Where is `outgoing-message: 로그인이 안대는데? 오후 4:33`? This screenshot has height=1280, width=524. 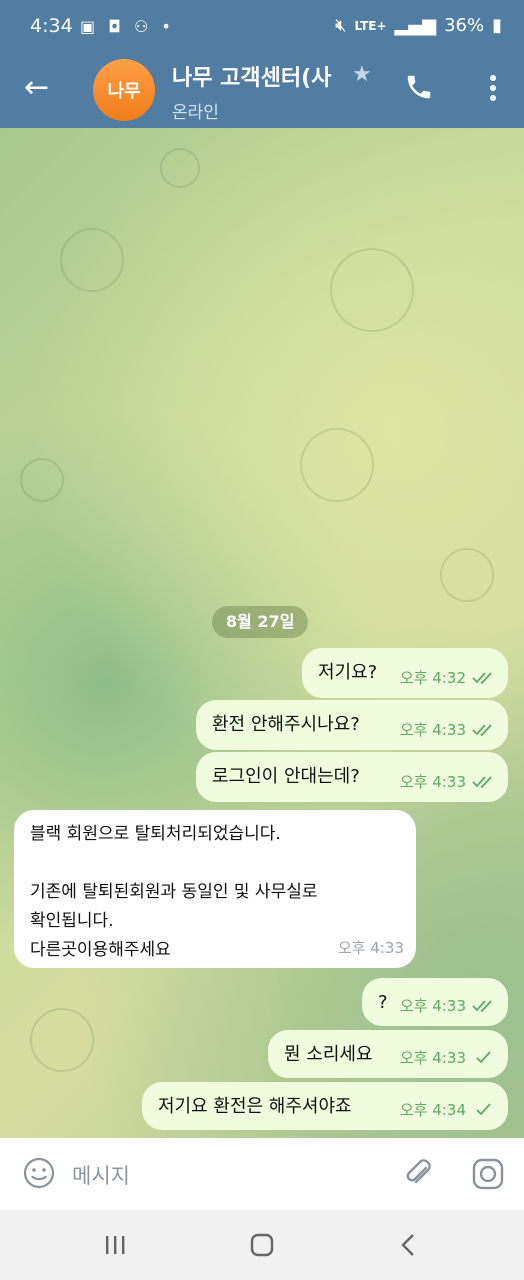 outgoing-message: 로그인이 안대는데? 오후 4:33 is located at coordinates (352, 777).